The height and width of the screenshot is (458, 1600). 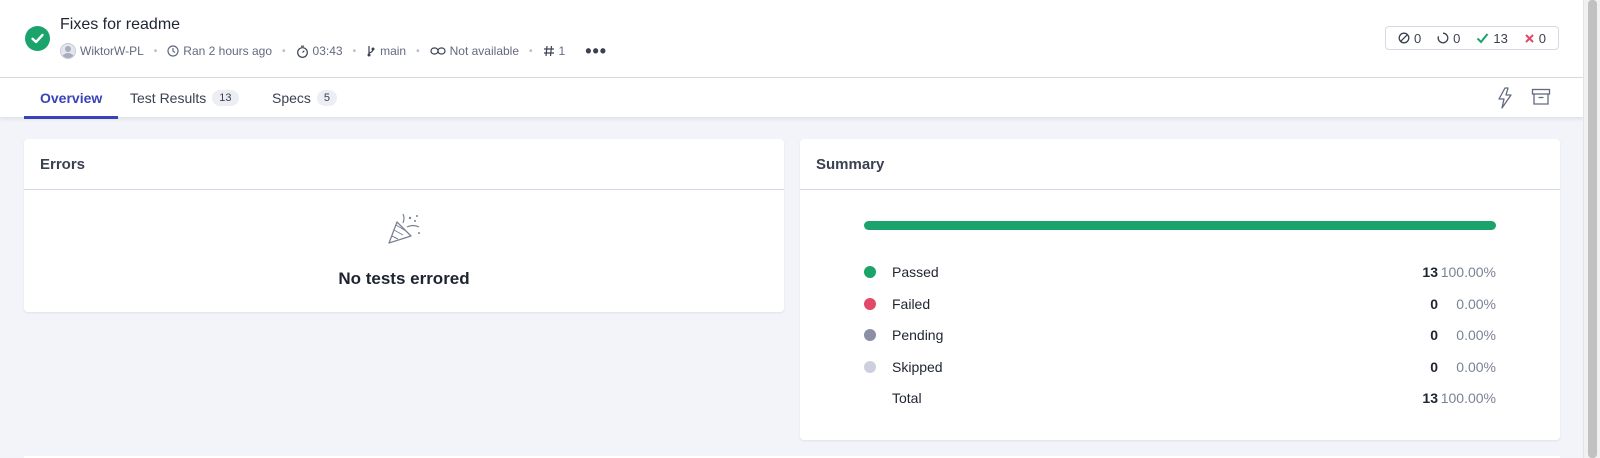 What do you see at coordinates (327, 51) in the screenshot?
I see `duration-text: 03:43` at bounding box center [327, 51].